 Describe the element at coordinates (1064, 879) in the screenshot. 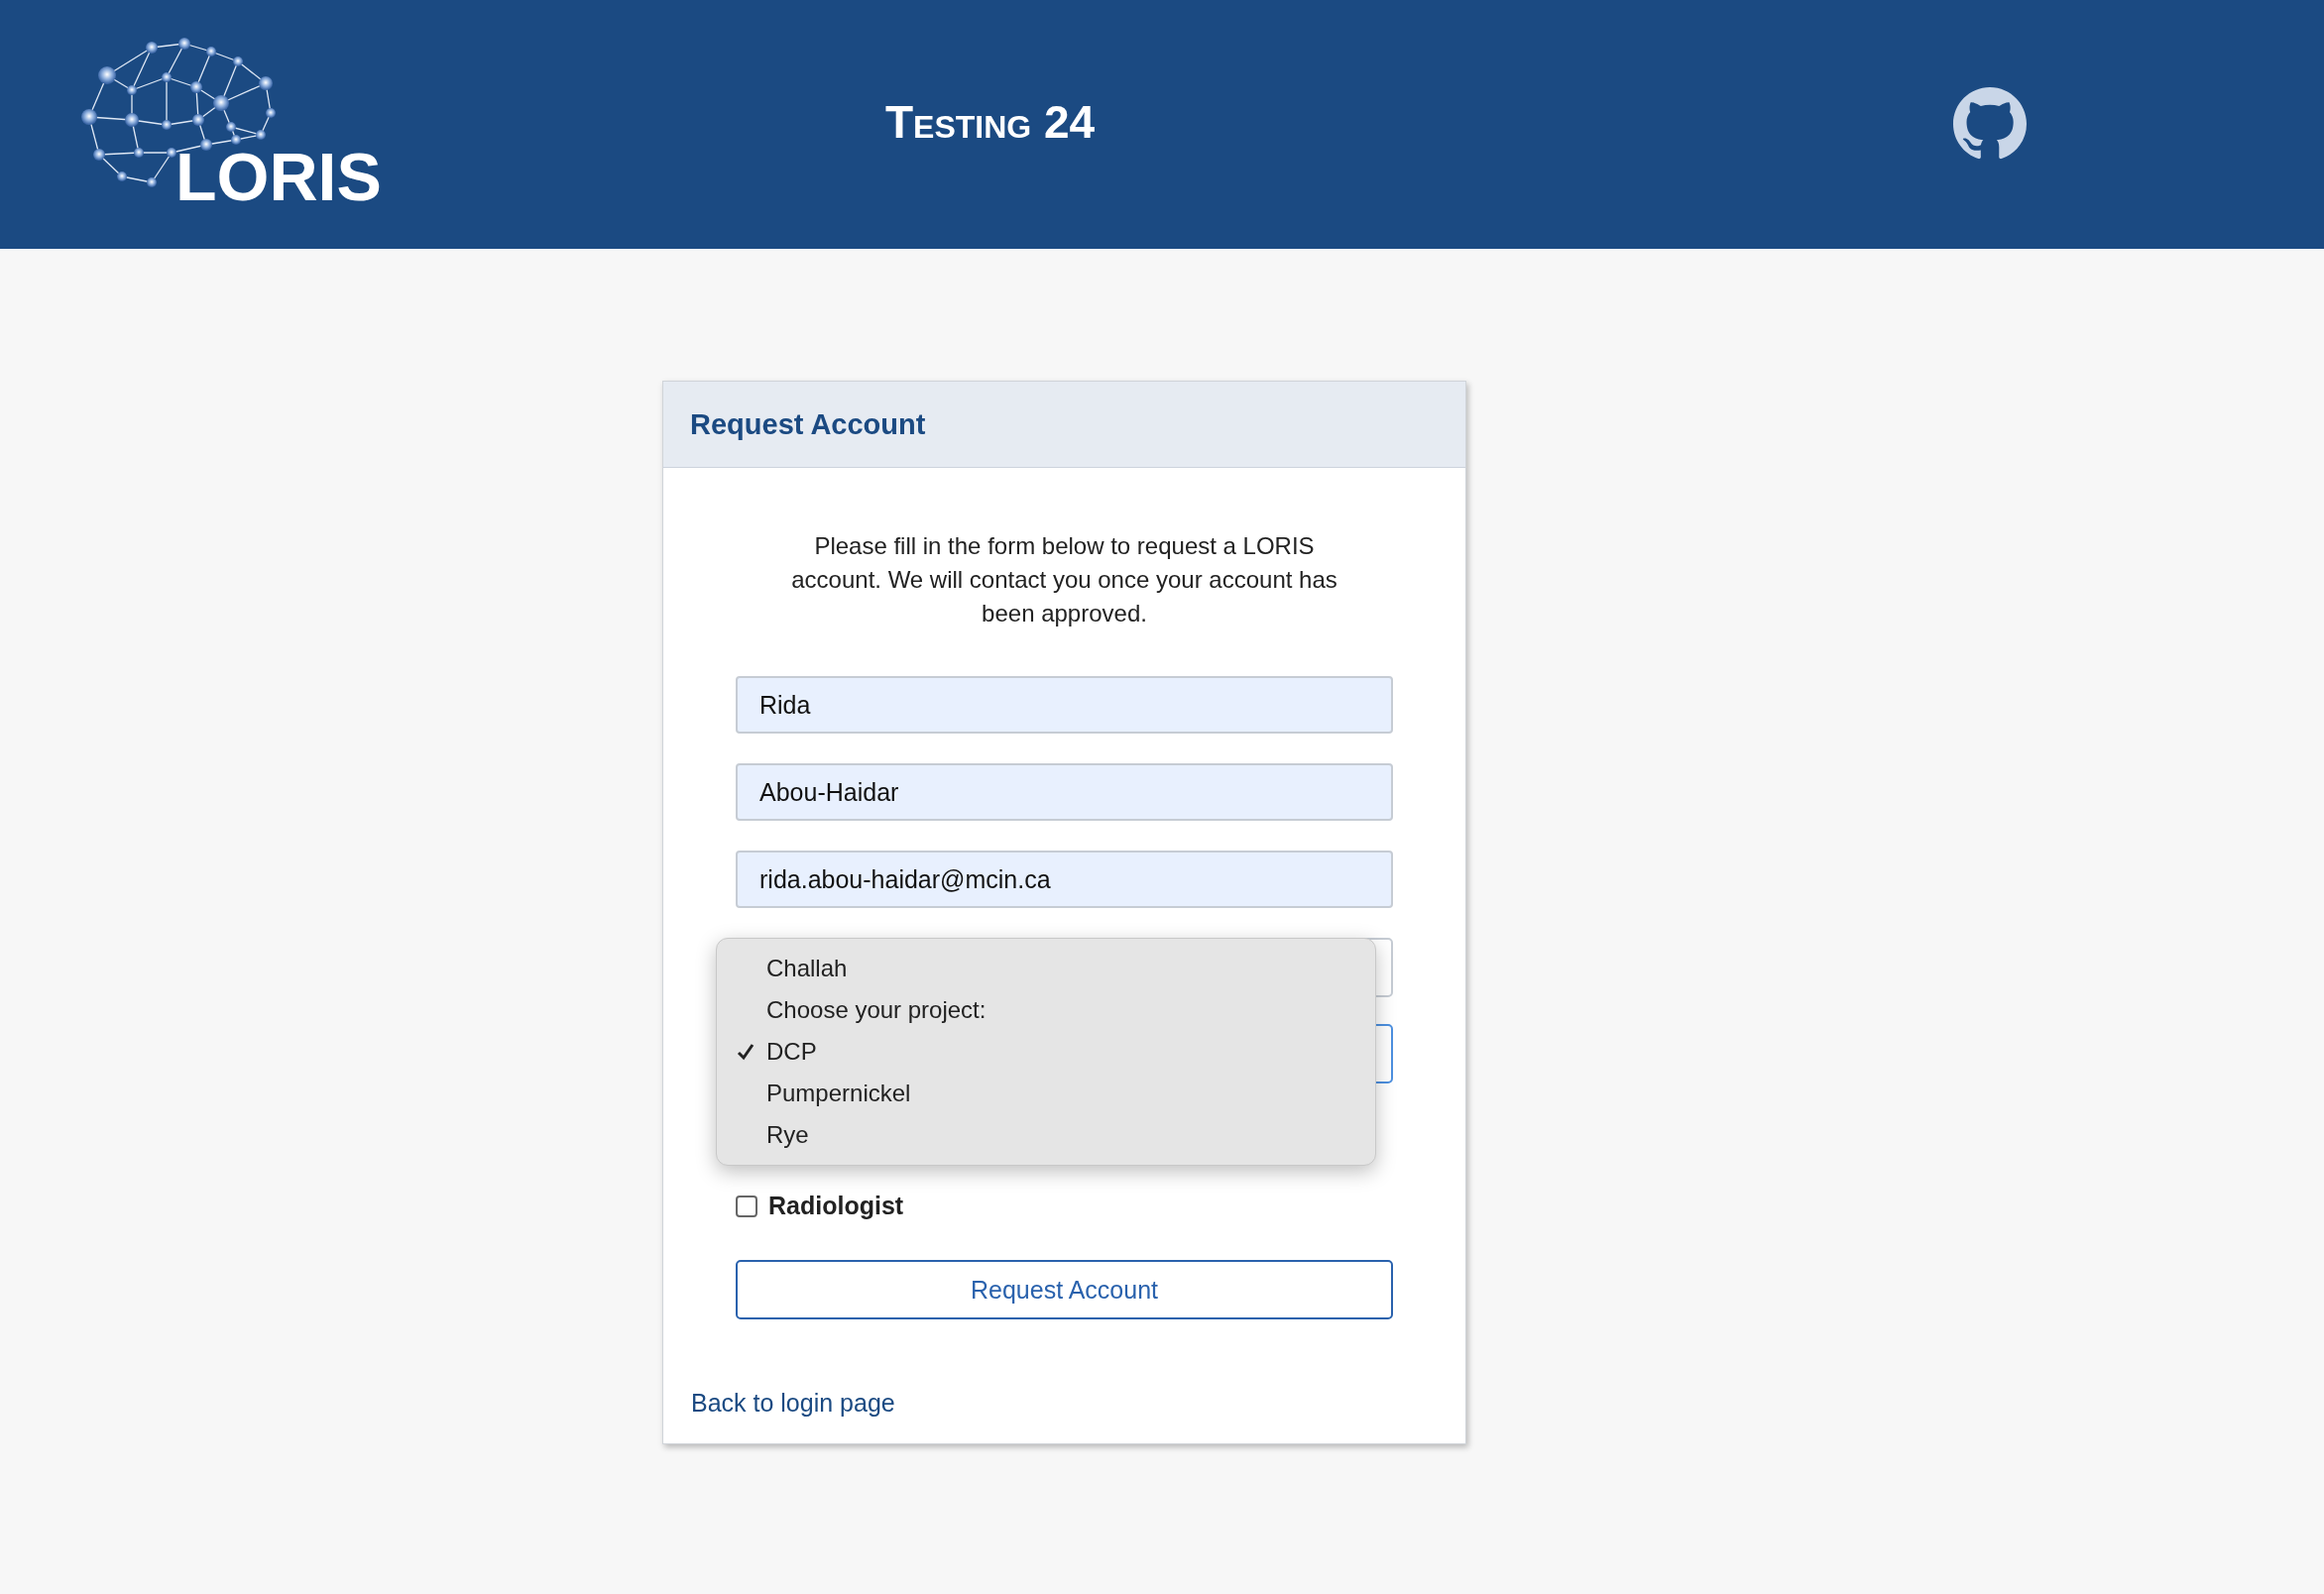

I see `input-field: rida.abou-haidar@mcin.ca` at that location.